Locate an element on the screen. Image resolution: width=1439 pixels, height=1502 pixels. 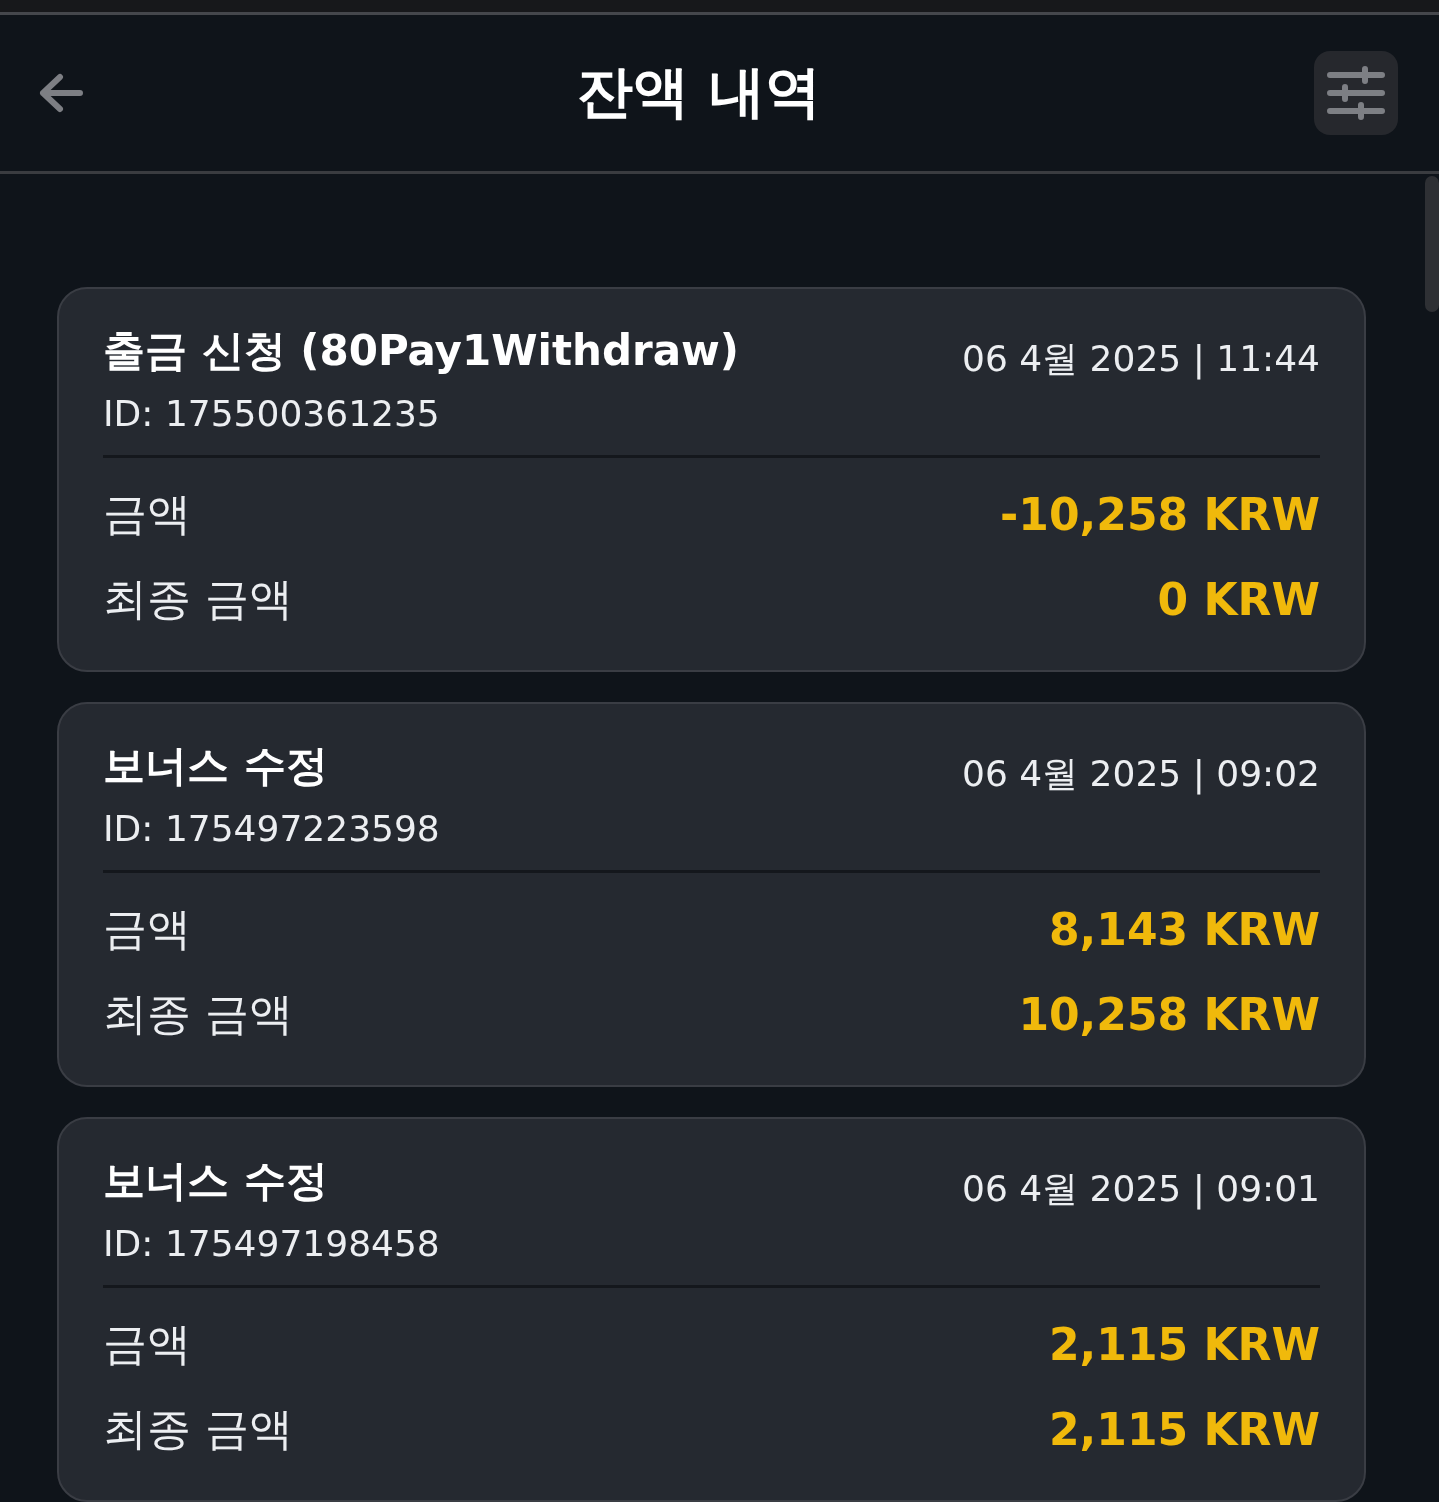
back-button is located at coordinates (61, 92).